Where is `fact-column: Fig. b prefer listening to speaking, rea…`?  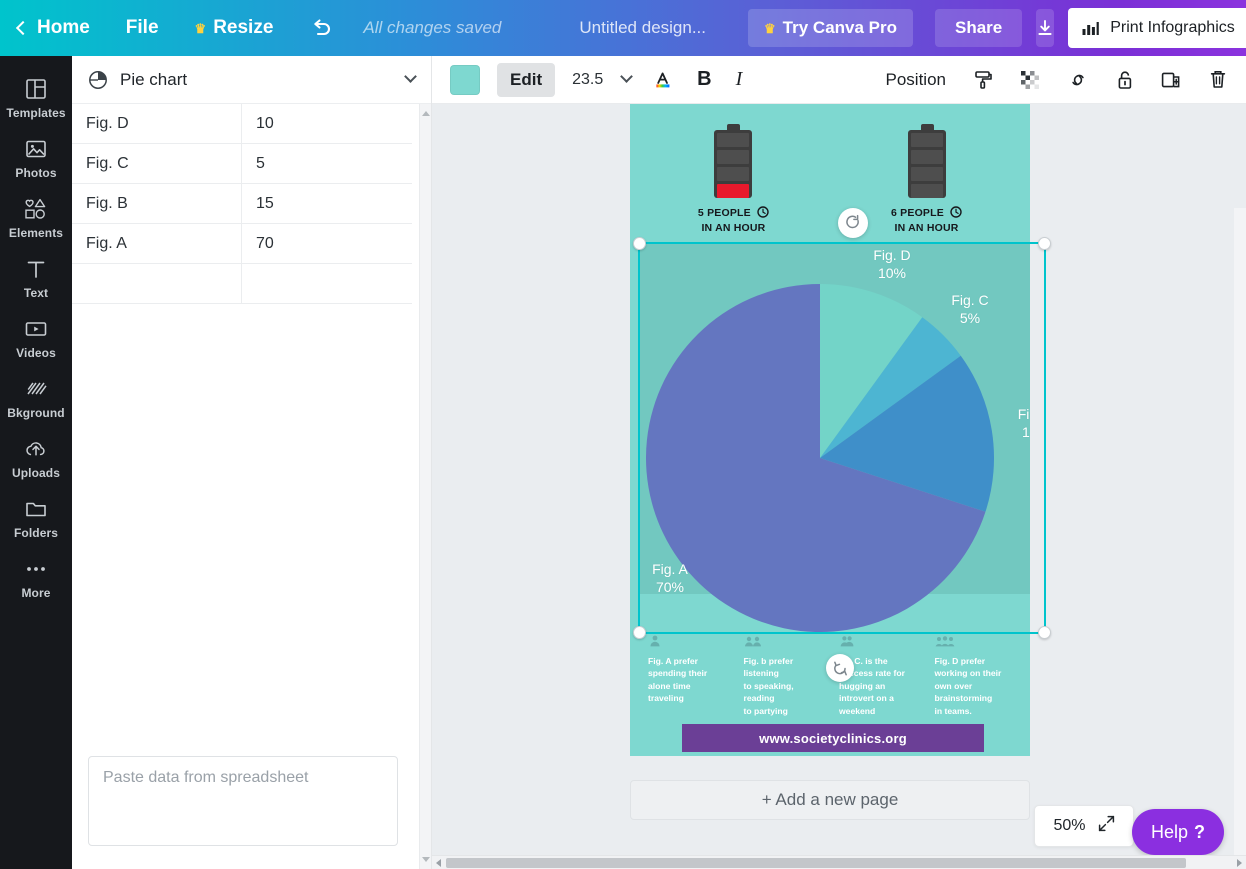 fact-column: Fig. b prefer listening to speaking, rea… is located at coordinates (786, 675).